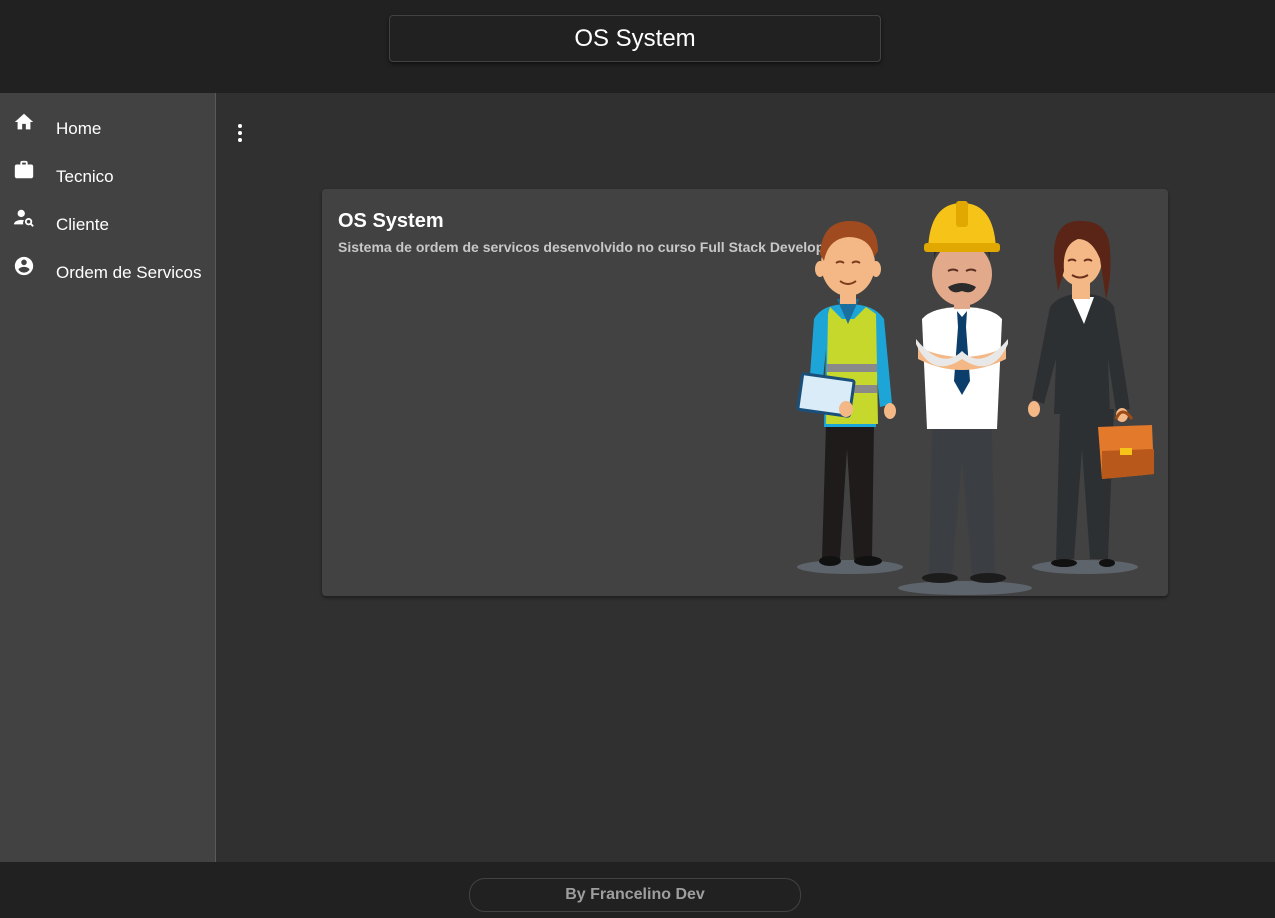 This screenshot has height=918, width=1275. I want to click on footer-text: By Francelino Dev, so click(635, 894).